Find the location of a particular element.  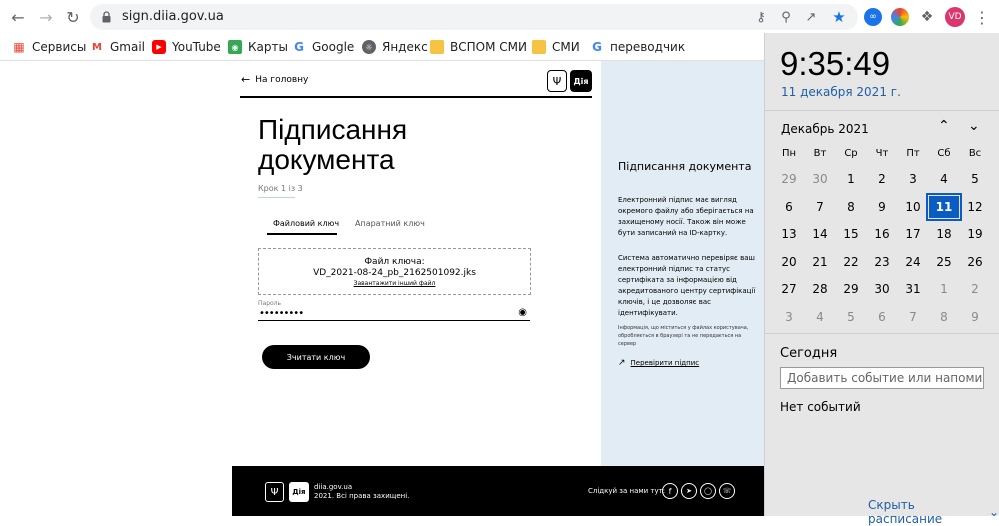

avatar: VD is located at coordinates (955, 17).